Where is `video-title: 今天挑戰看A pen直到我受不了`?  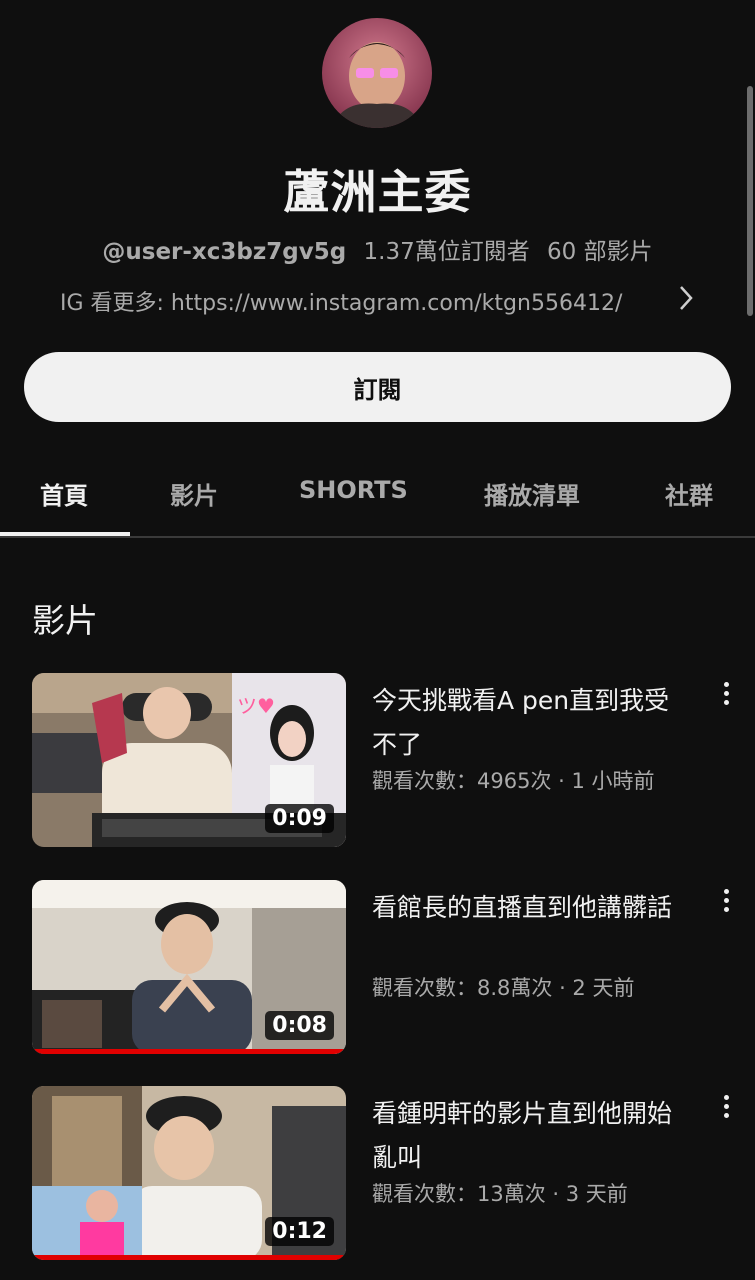 video-title: 今天挑戰看A pen直到我受不了 is located at coordinates (532, 723).